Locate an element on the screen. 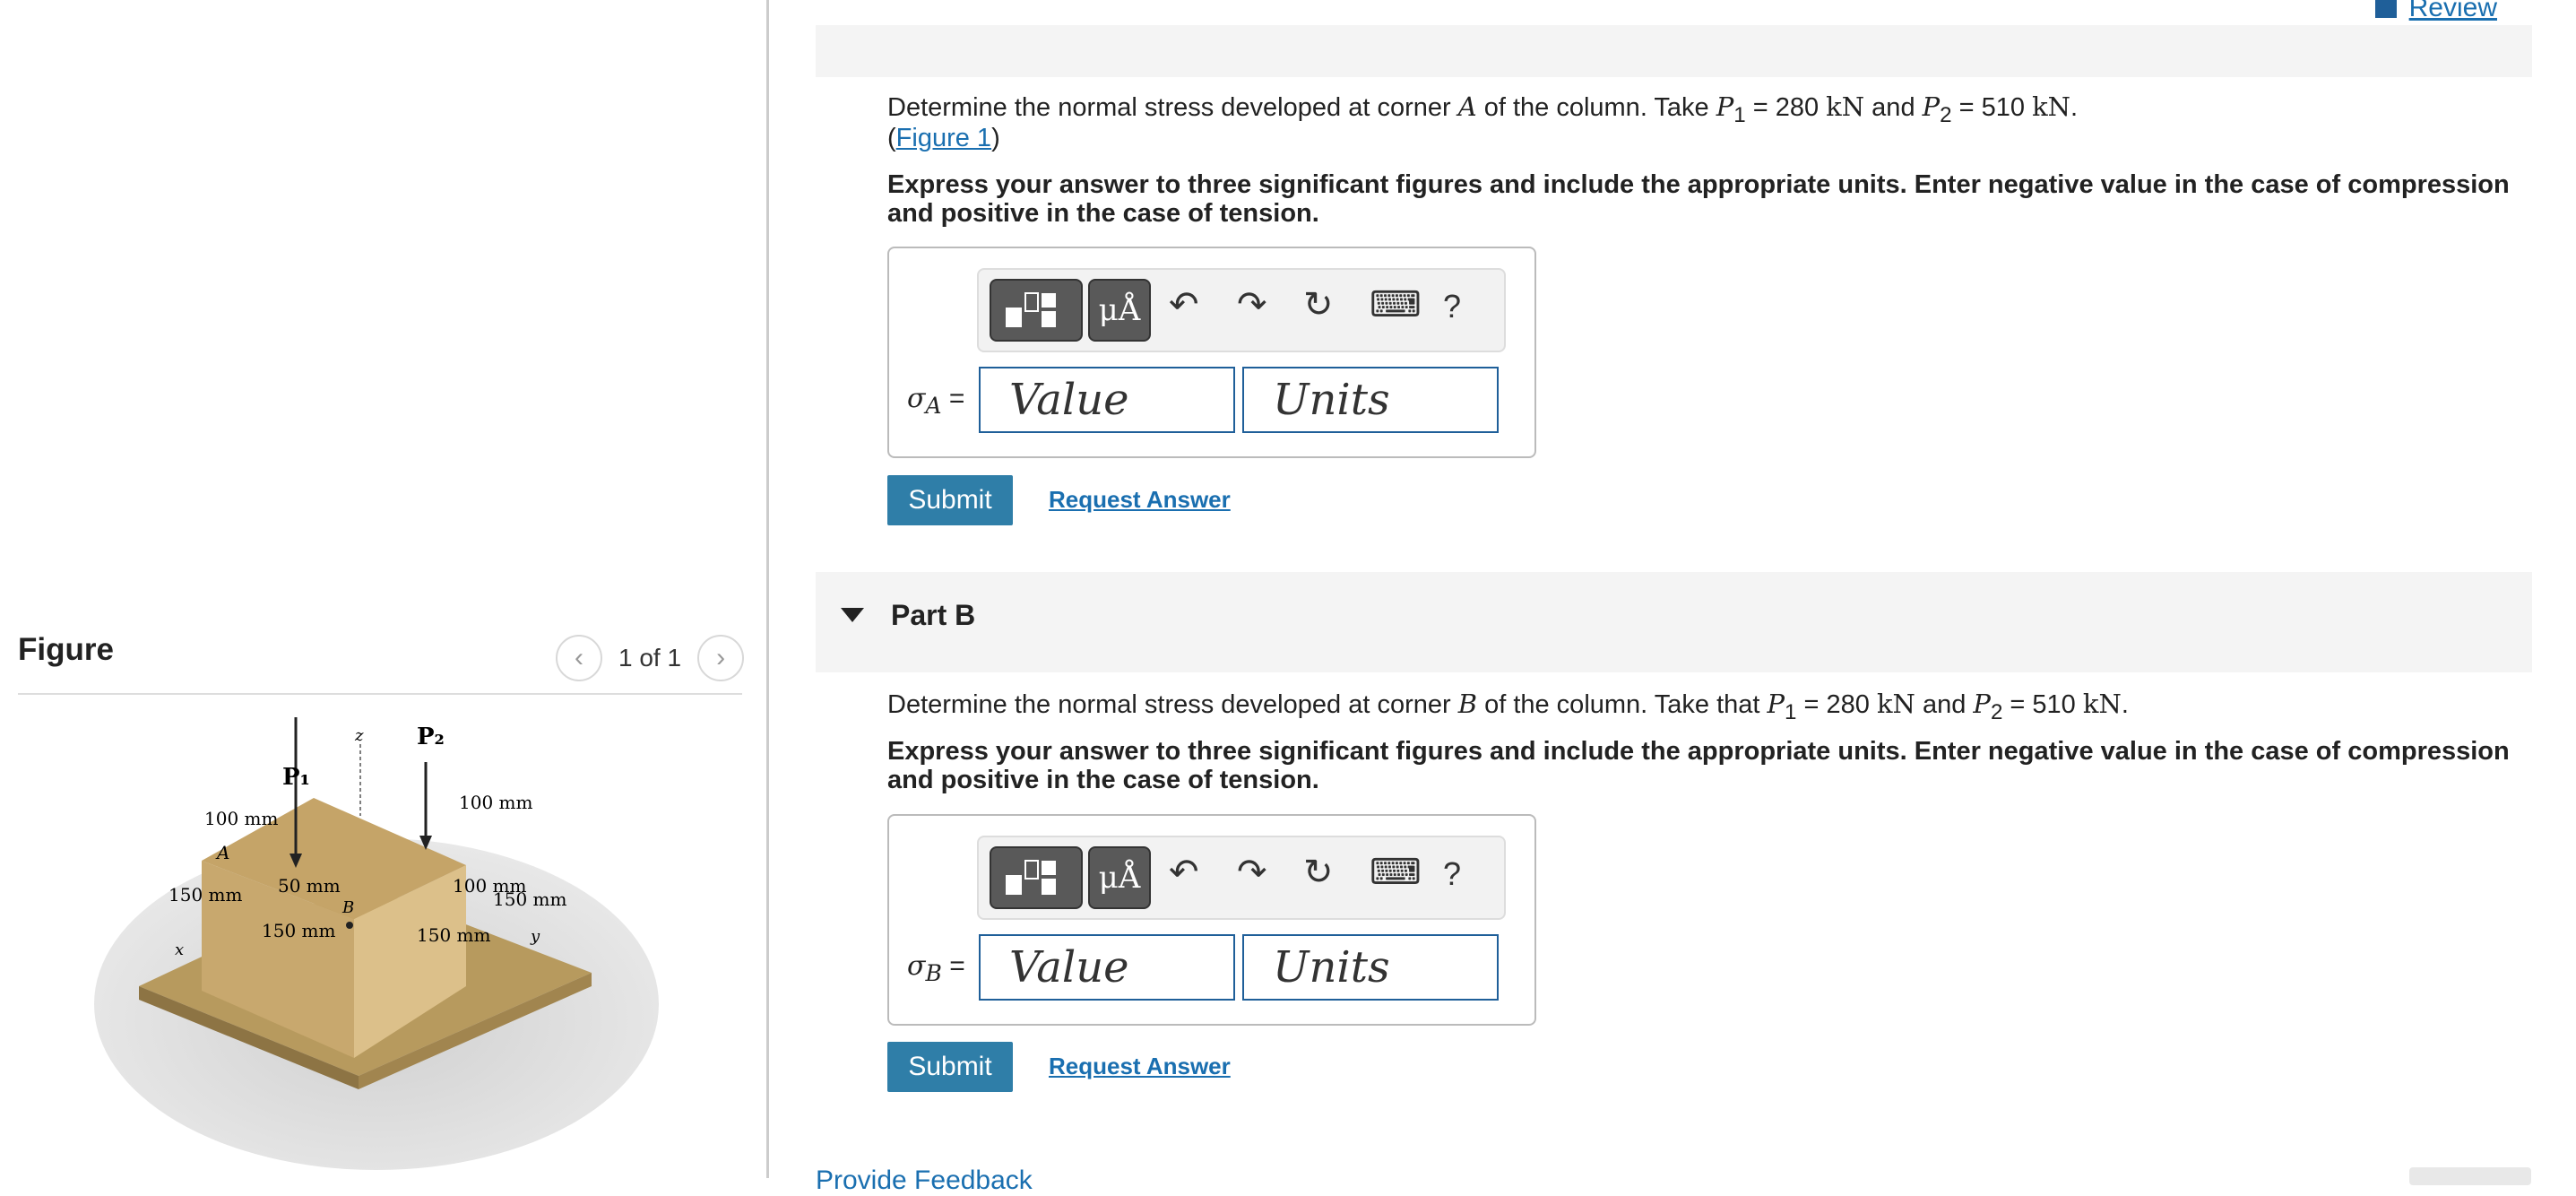  next-figure-button: › is located at coordinates (721, 658).